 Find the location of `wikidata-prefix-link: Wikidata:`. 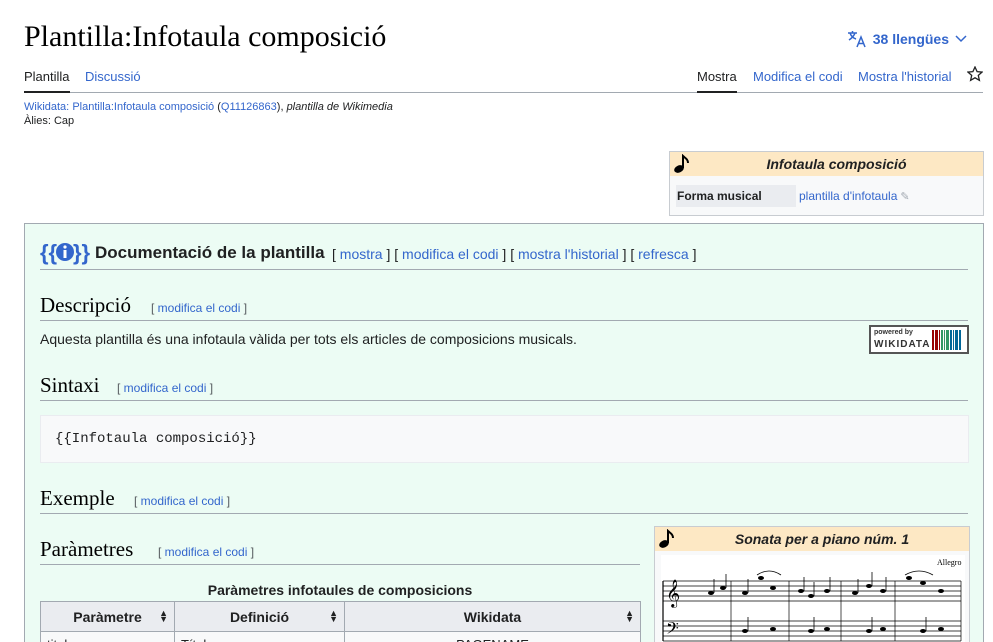

wikidata-prefix-link: Wikidata: is located at coordinates (46, 107).